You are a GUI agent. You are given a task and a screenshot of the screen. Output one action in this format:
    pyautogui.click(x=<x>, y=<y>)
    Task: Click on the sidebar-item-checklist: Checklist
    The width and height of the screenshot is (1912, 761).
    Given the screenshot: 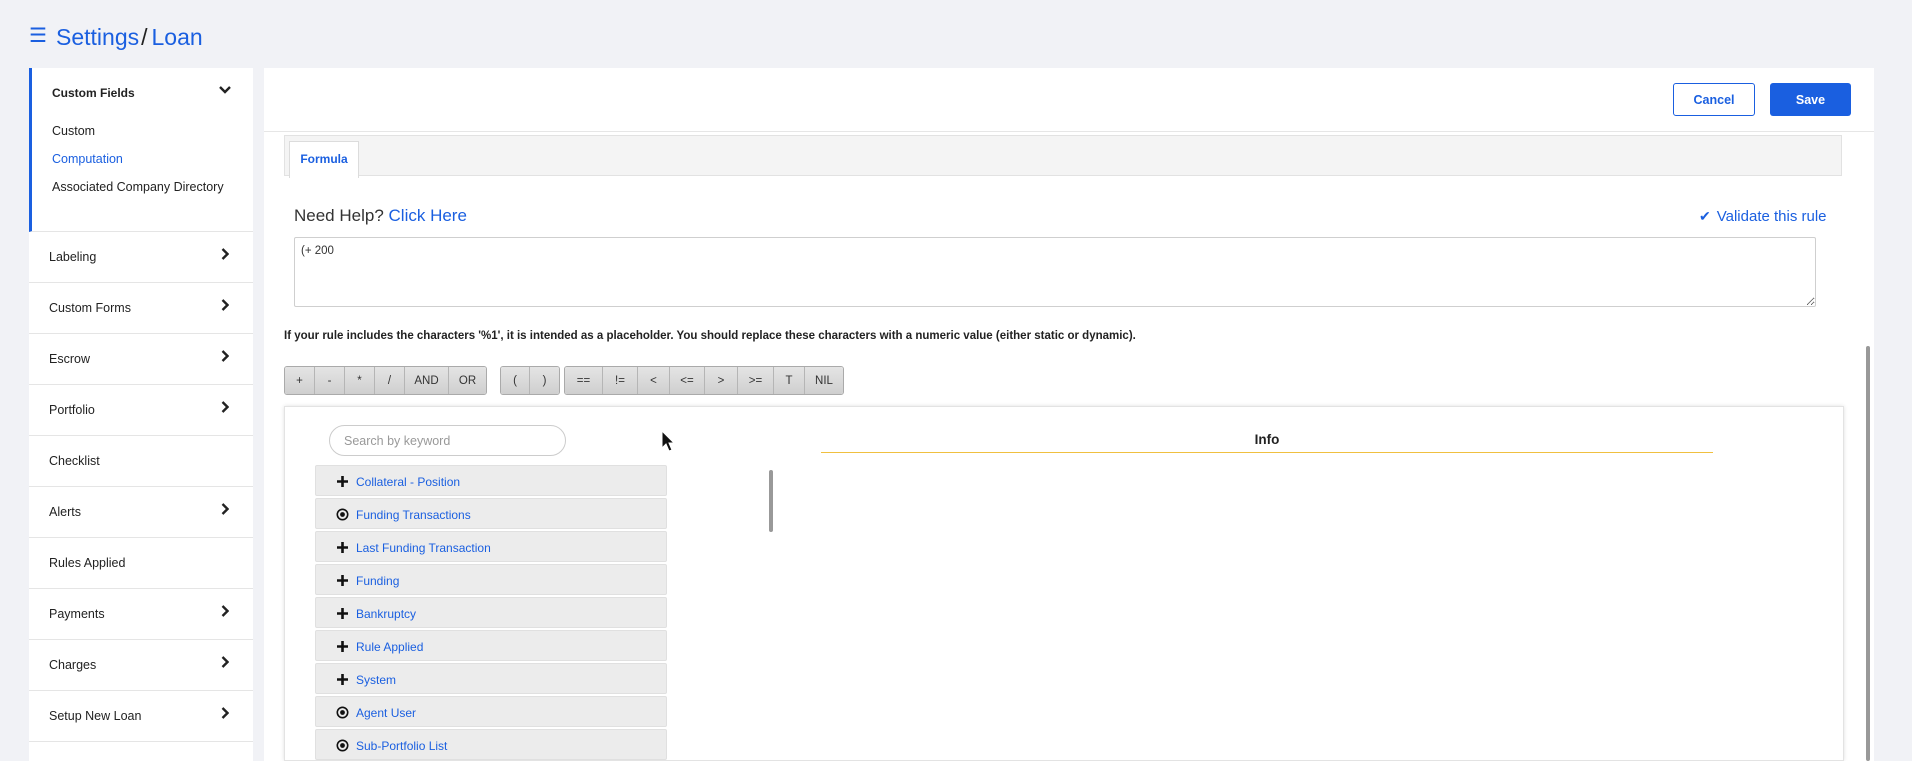 What is the action you would take?
    pyautogui.click(x=141, y=461)
    